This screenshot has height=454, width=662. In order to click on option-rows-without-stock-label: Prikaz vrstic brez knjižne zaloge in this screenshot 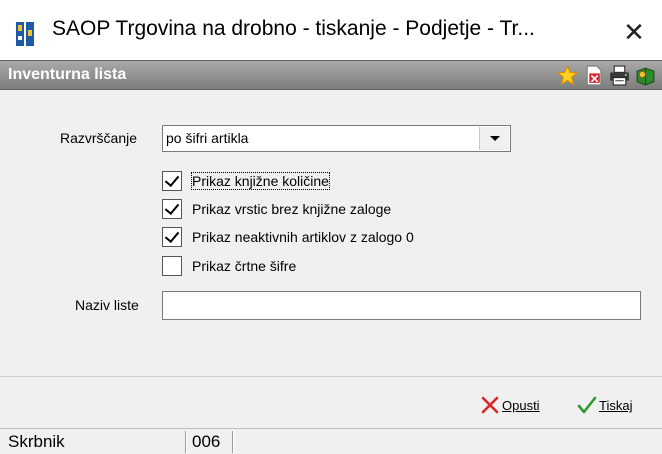, I will do `click(292, 209)`.